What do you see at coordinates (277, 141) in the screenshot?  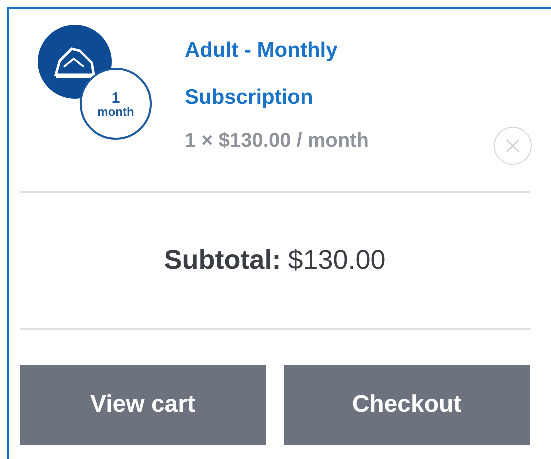 I see `price-text: 1 × $130.00 / month` at bounding box center [277, 141].